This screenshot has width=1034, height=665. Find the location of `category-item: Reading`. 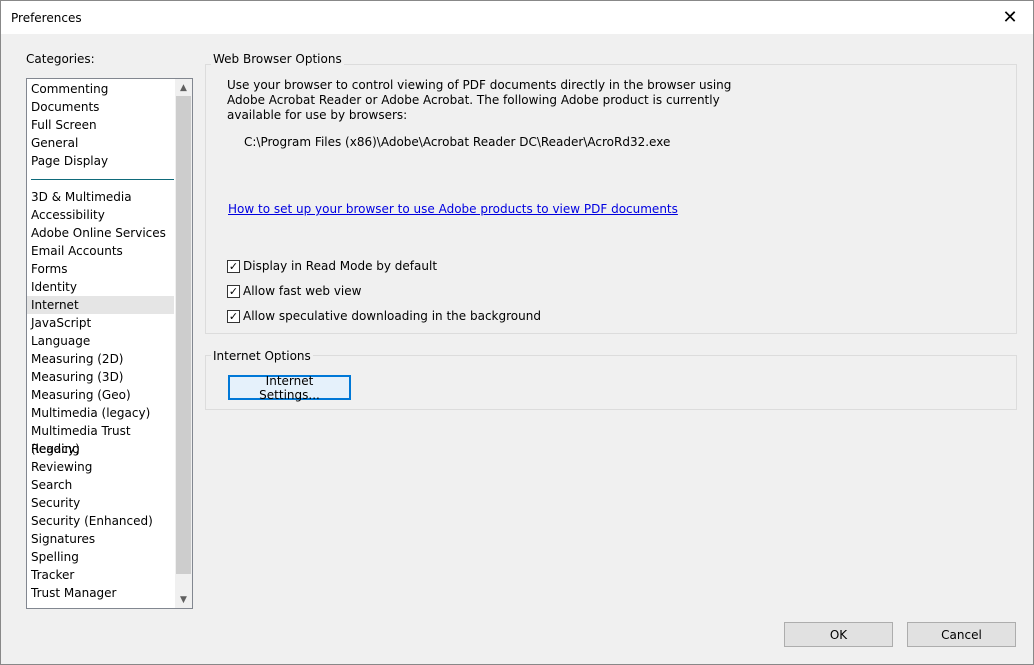

category-item: Reading is located at coordinates (100, 449).